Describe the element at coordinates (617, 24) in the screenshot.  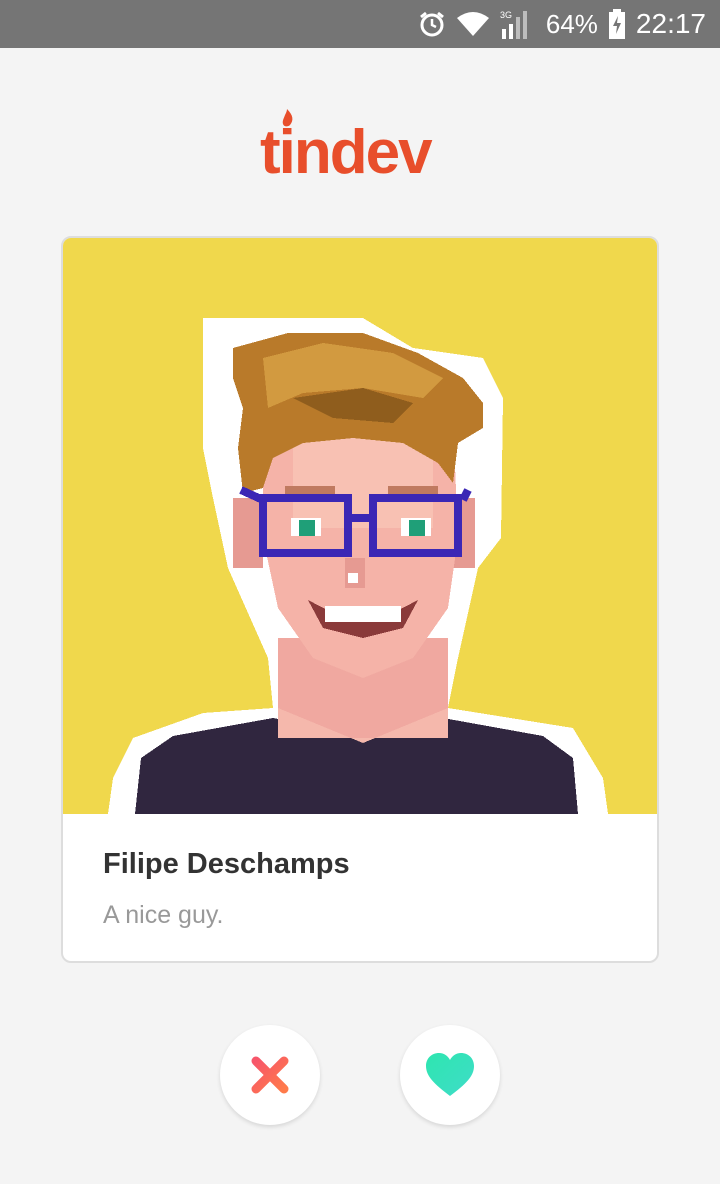
I see `battery-charging-icon` at that location.